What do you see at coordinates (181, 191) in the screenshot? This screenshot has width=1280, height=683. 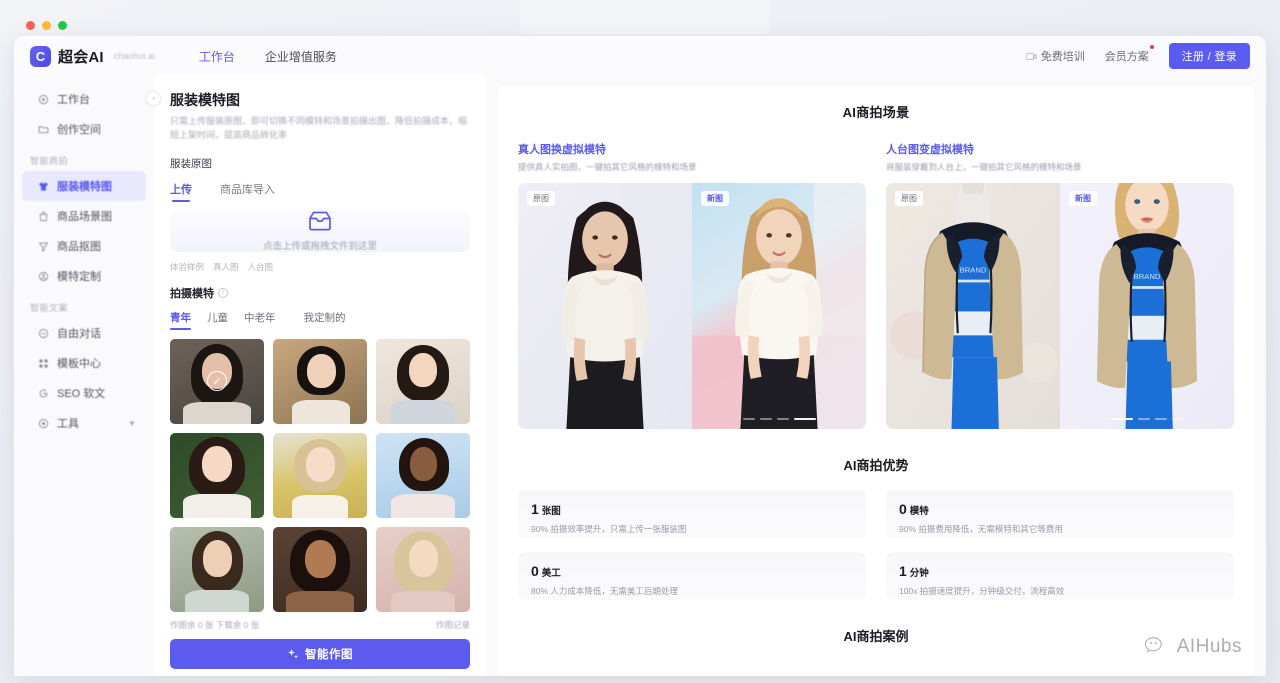 I see `tab-upload: 上传` at bounding box center [181, 191].